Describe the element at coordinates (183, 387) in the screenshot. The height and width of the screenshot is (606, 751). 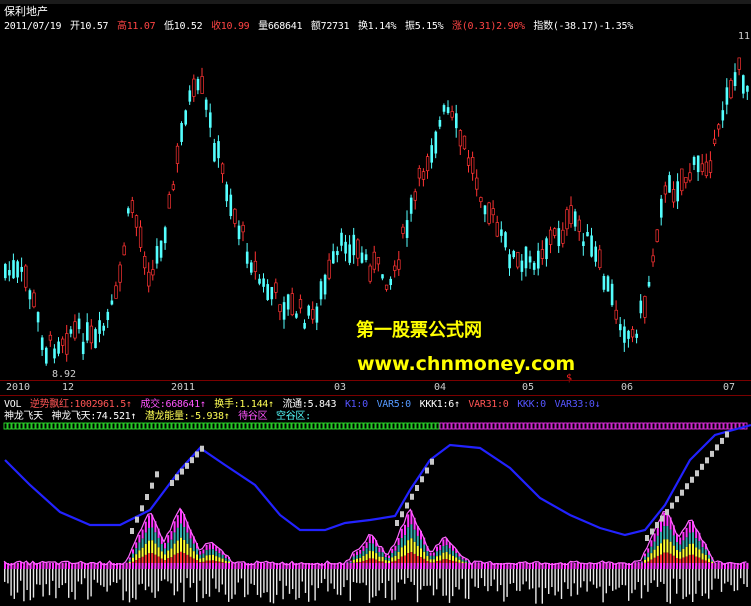
I see `time-tick: 2011` at that location.